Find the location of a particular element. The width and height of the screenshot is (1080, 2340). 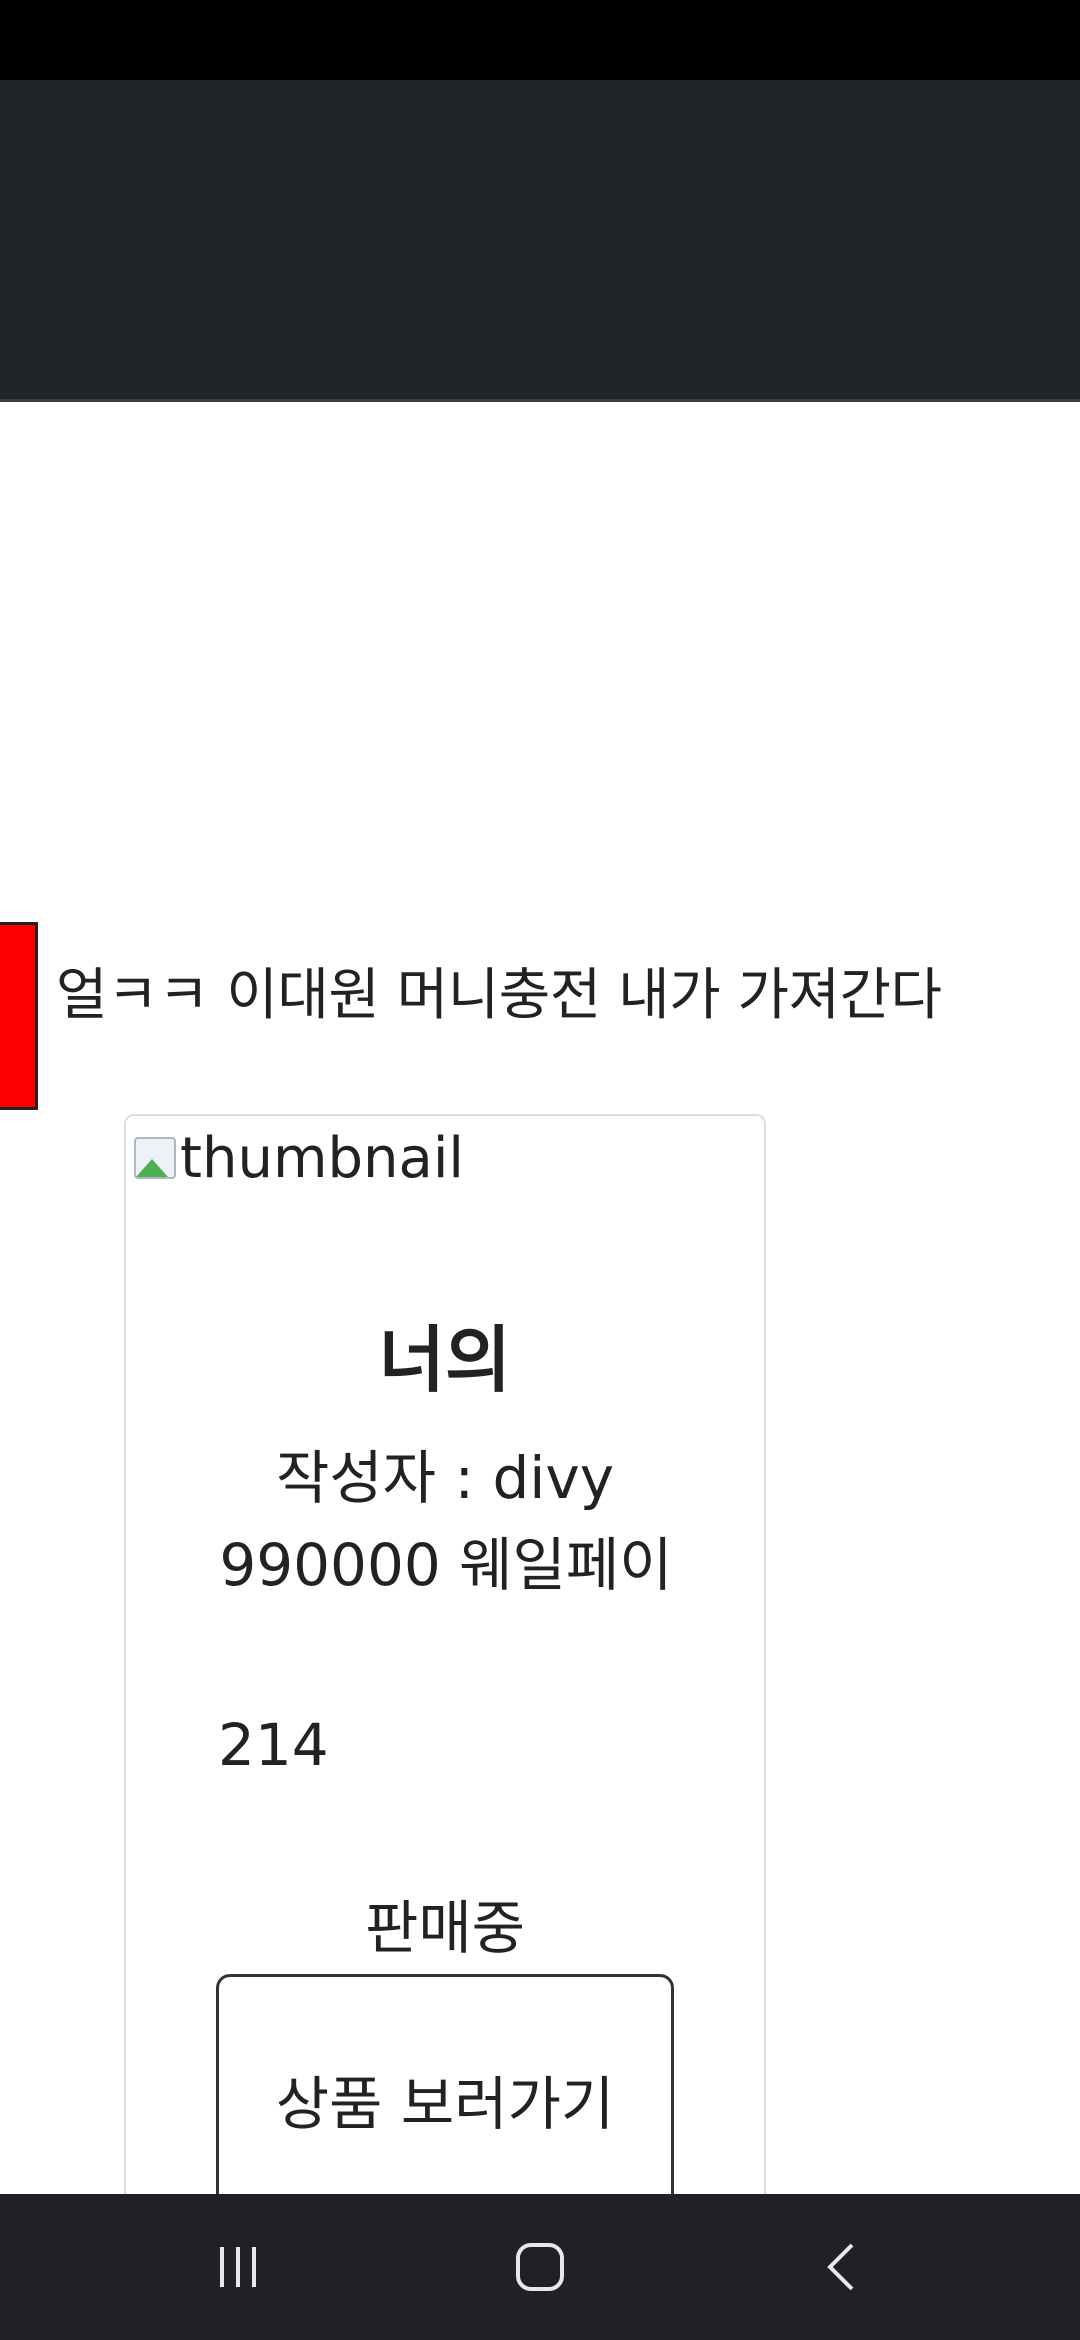

view-product-button: 상품 보러가기 is located at coordinates (445, 2084).